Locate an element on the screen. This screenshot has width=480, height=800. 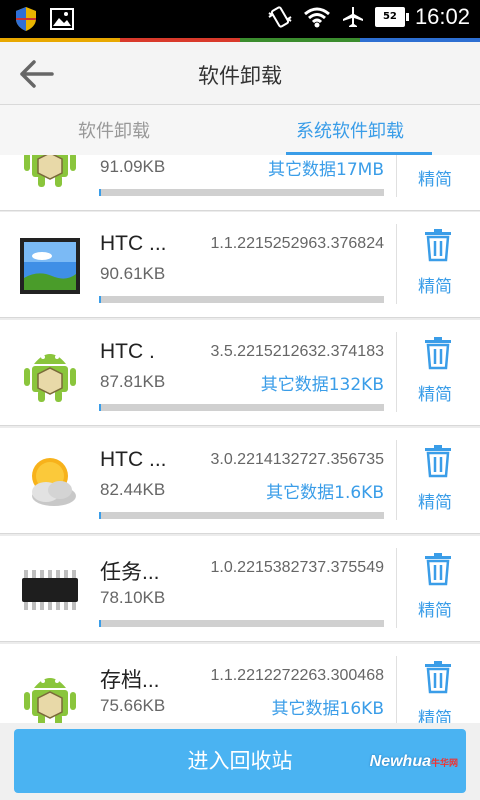
title-bar: 软件卸载 is located at coordinates (240, 73).